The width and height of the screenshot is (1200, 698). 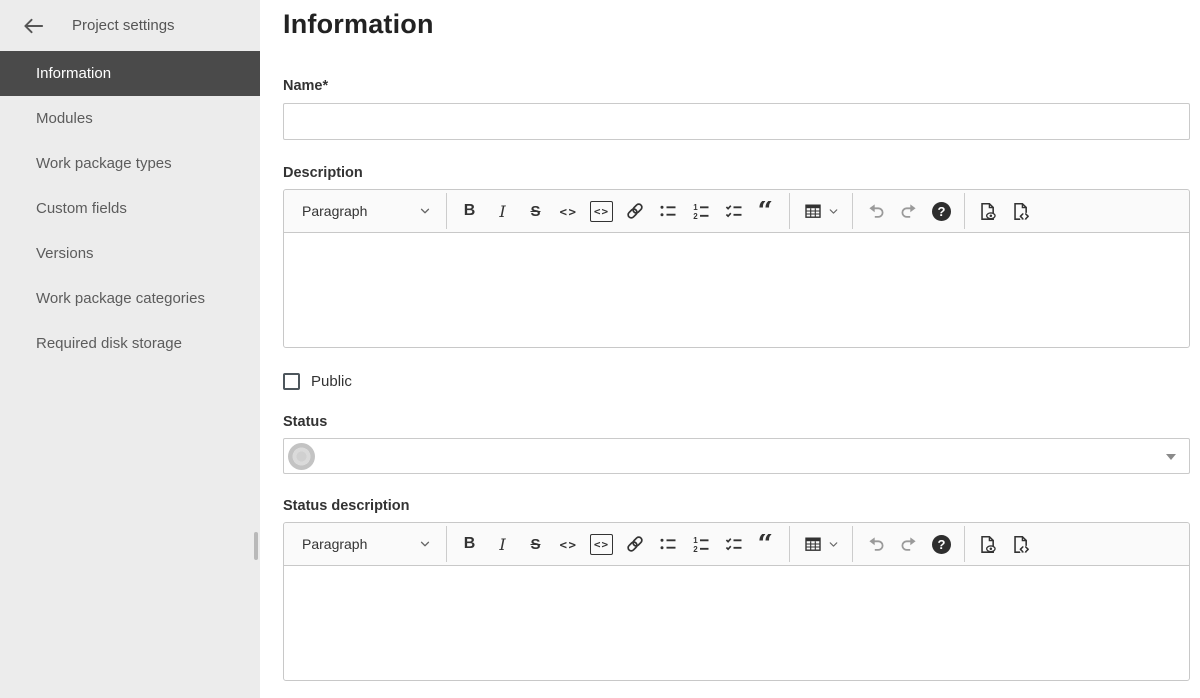 I want to click on back-button, so click(x=33, y=26).